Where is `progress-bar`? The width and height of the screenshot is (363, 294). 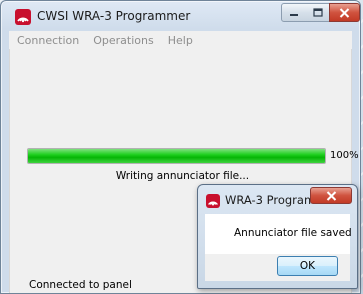 progress-bar is located at coordinates (176, 156).